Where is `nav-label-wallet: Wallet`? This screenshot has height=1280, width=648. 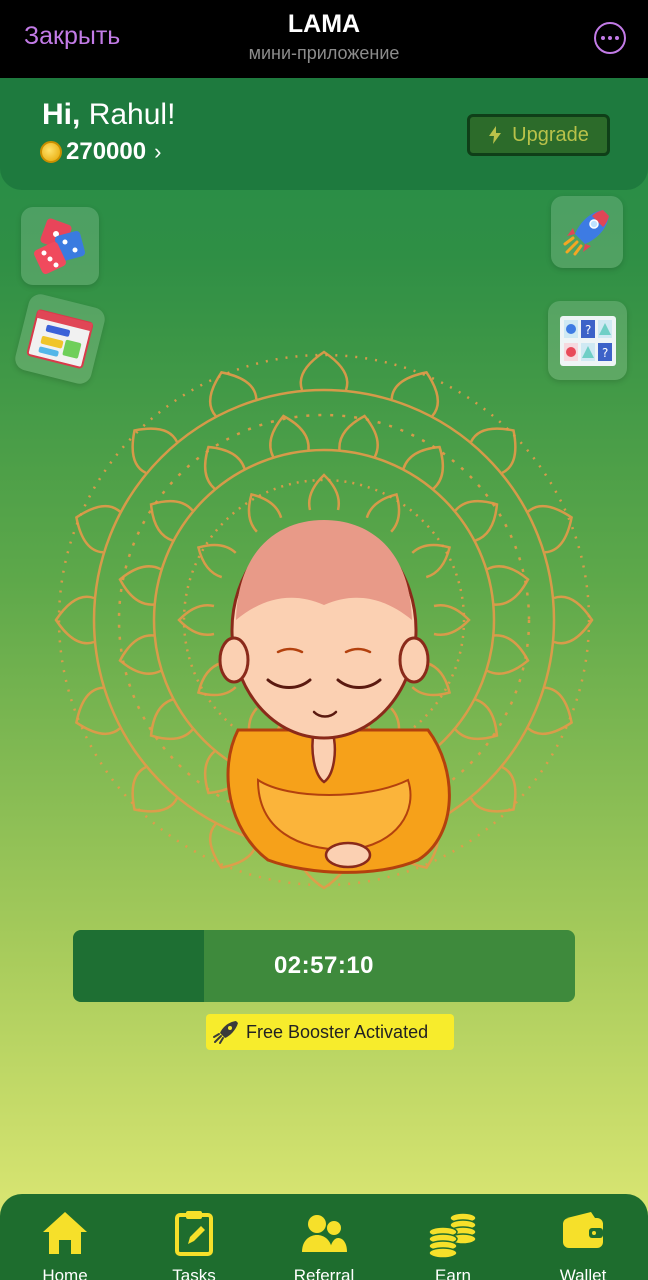 nav-label-wallet: Wallet is located at coordinates (583, 1273).